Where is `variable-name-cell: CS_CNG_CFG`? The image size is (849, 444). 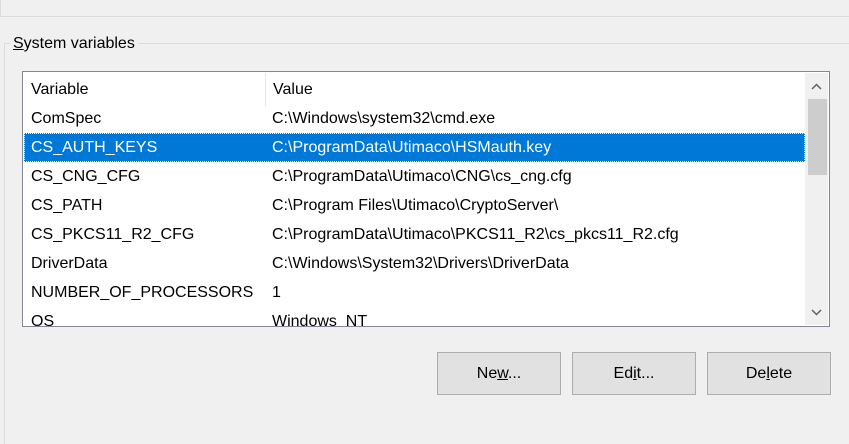 variable-name-cell: CS_CNG_CFG is located at coordinates (86, 176).